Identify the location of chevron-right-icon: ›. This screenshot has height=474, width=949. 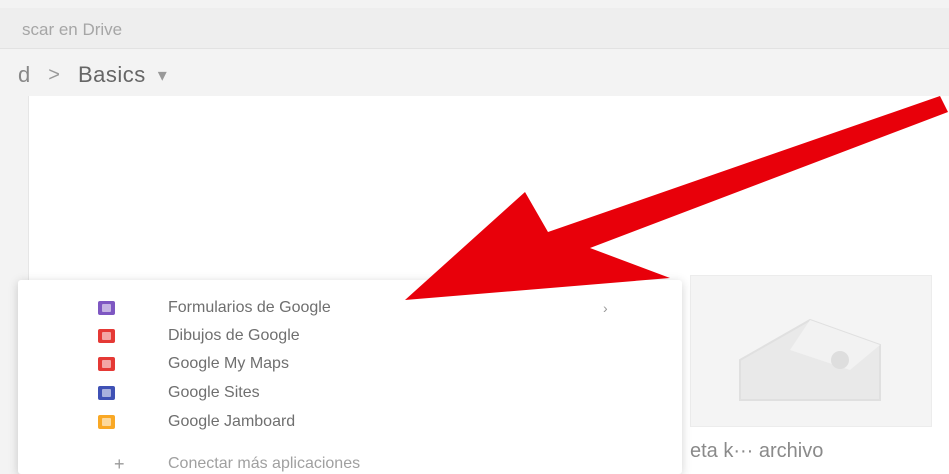
(605, 308).